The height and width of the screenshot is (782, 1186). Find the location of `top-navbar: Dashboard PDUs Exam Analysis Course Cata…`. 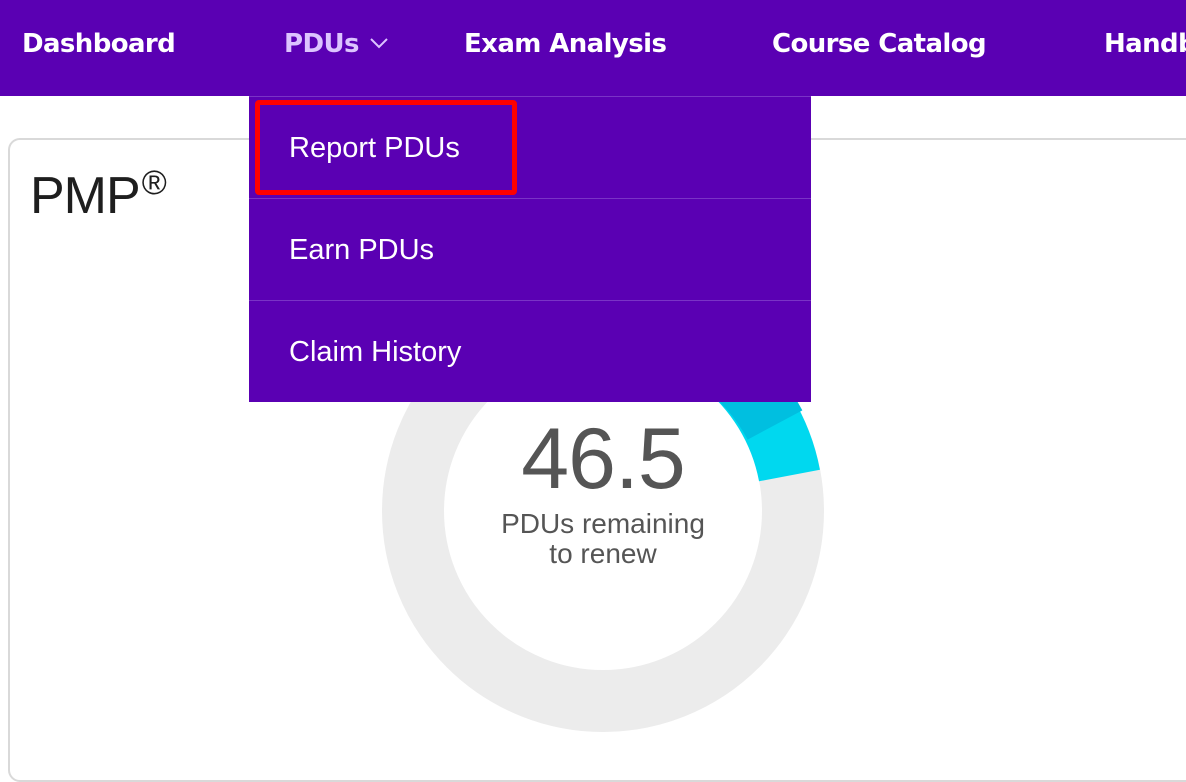

top-navbar: Dashboard PDUs Exam Analysis Course Cata… is located at coordinates (593, 48).